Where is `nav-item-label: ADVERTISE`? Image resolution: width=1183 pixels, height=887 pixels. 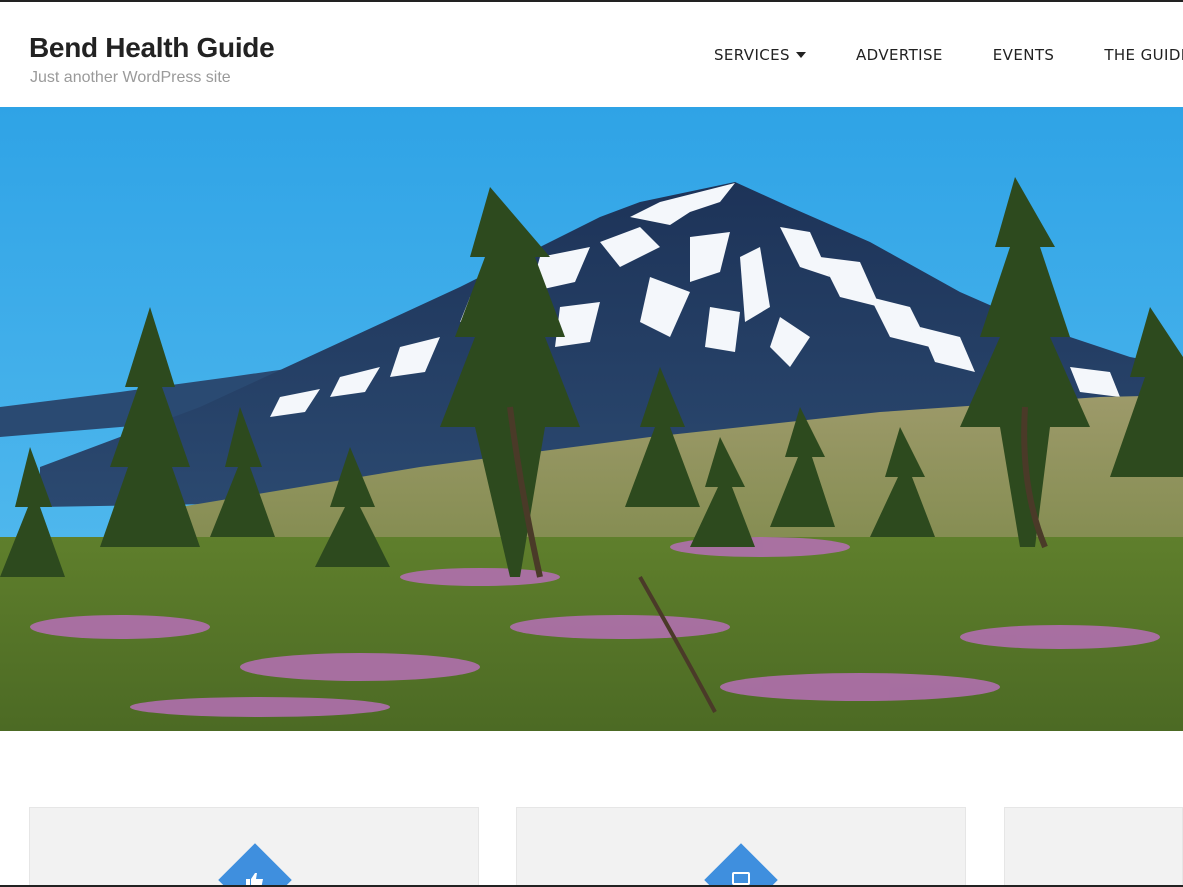 nav-item-label: ADVERTISE is located at coordinates (899, 55).